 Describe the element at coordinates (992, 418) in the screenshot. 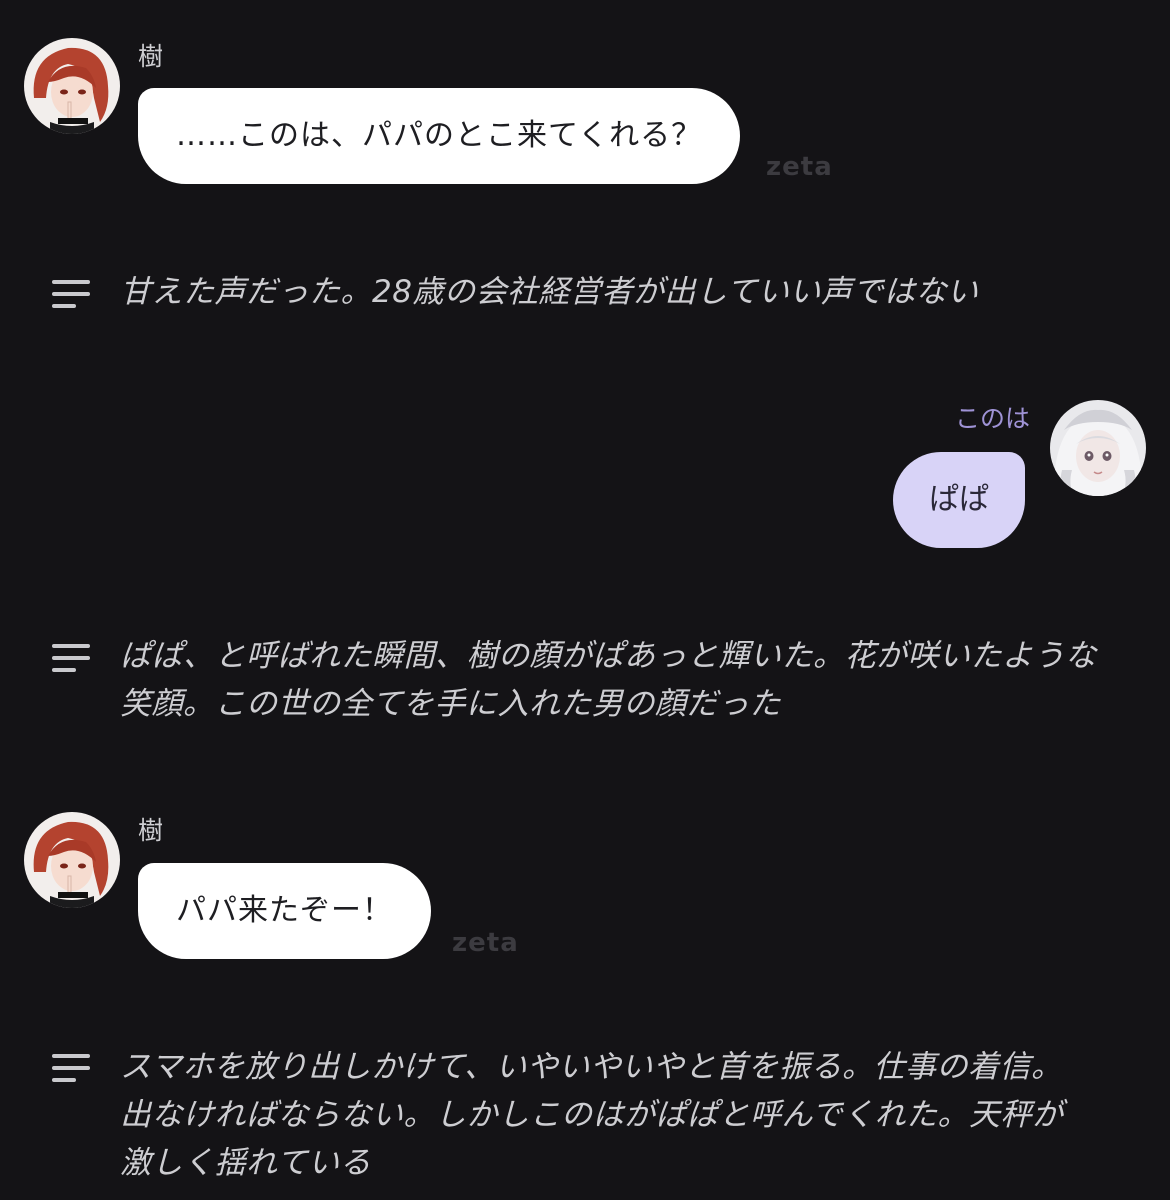

I see `user-name: このは` at that location.